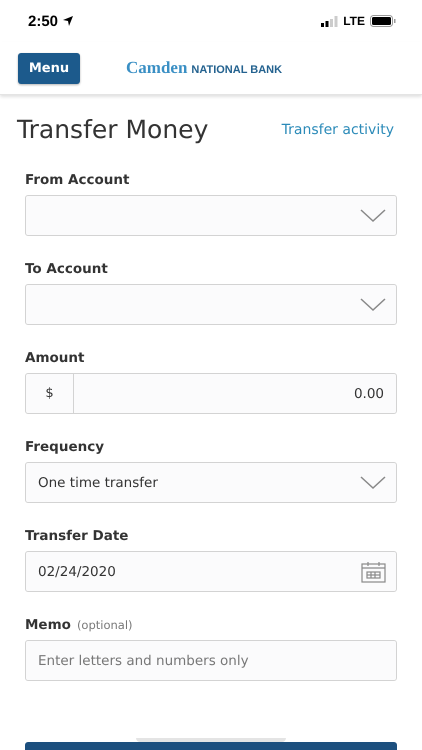 The image size is (422, 750). I want to click on field-label: Amount, so click(54, 358).